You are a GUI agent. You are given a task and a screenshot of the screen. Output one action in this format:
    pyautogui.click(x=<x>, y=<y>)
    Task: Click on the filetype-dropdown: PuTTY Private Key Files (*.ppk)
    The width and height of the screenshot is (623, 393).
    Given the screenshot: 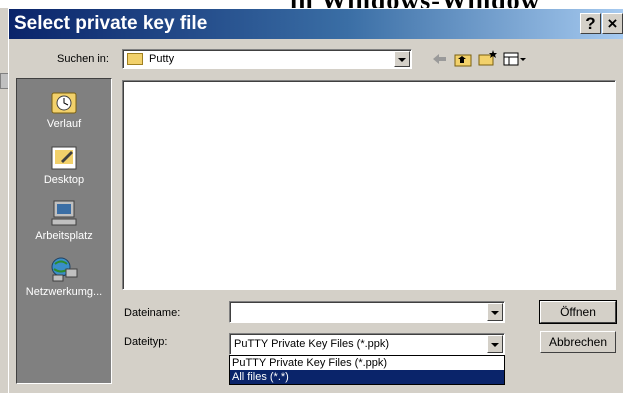 What is the action you would take?
    pyautogui.click(x=367, y=344)
    